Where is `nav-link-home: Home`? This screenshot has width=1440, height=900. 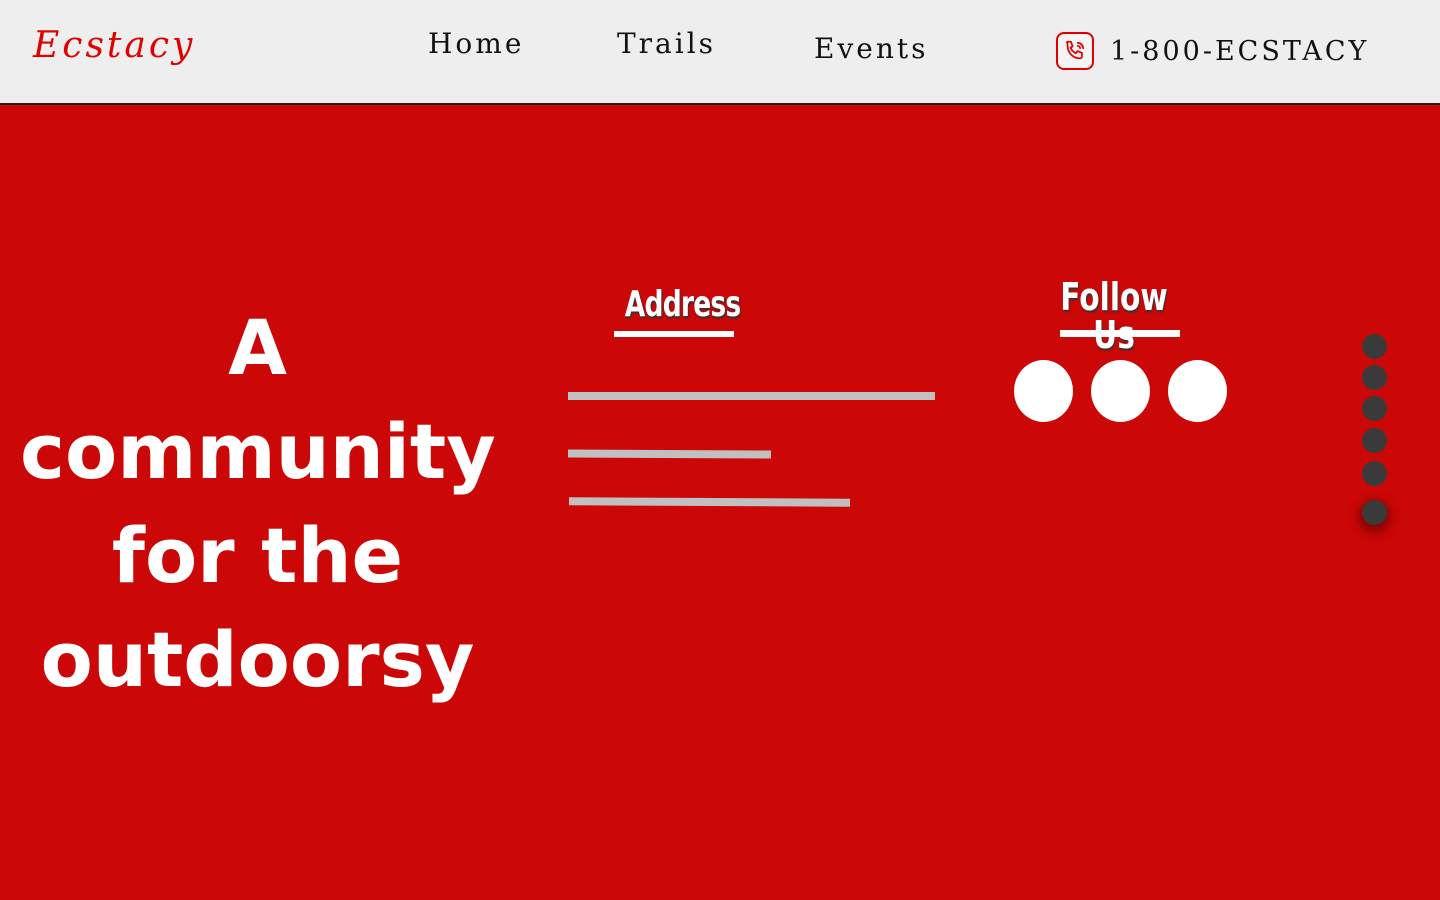 nav-link-home: Home is located at coordinates (476, 44).